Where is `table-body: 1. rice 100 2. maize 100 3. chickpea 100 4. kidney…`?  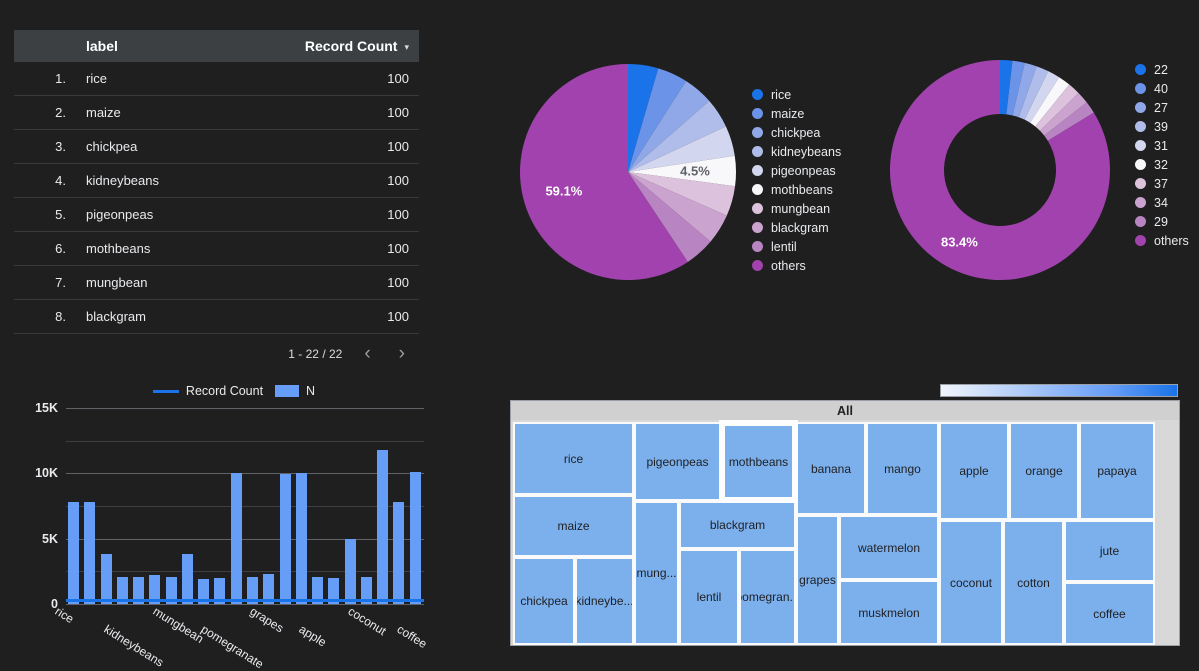 table-body: 1. rice 100 2. maize 100 3. chickpea 100 4. kidney… is located at coordinates (216, 198).